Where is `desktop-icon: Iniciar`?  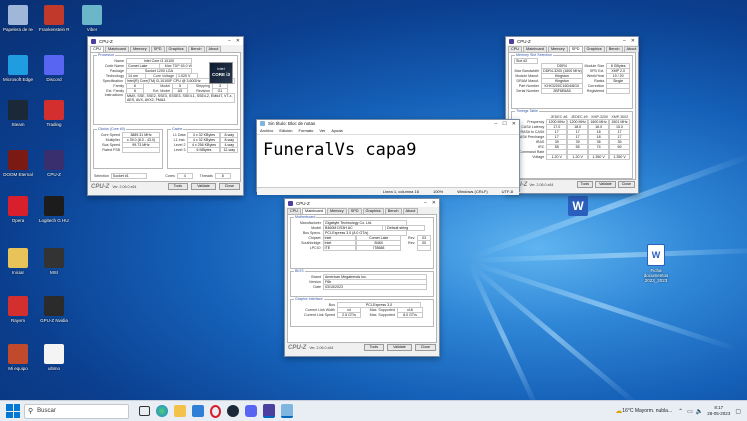 desktop-icon: Iniciar is located at coordinates (18, 261).